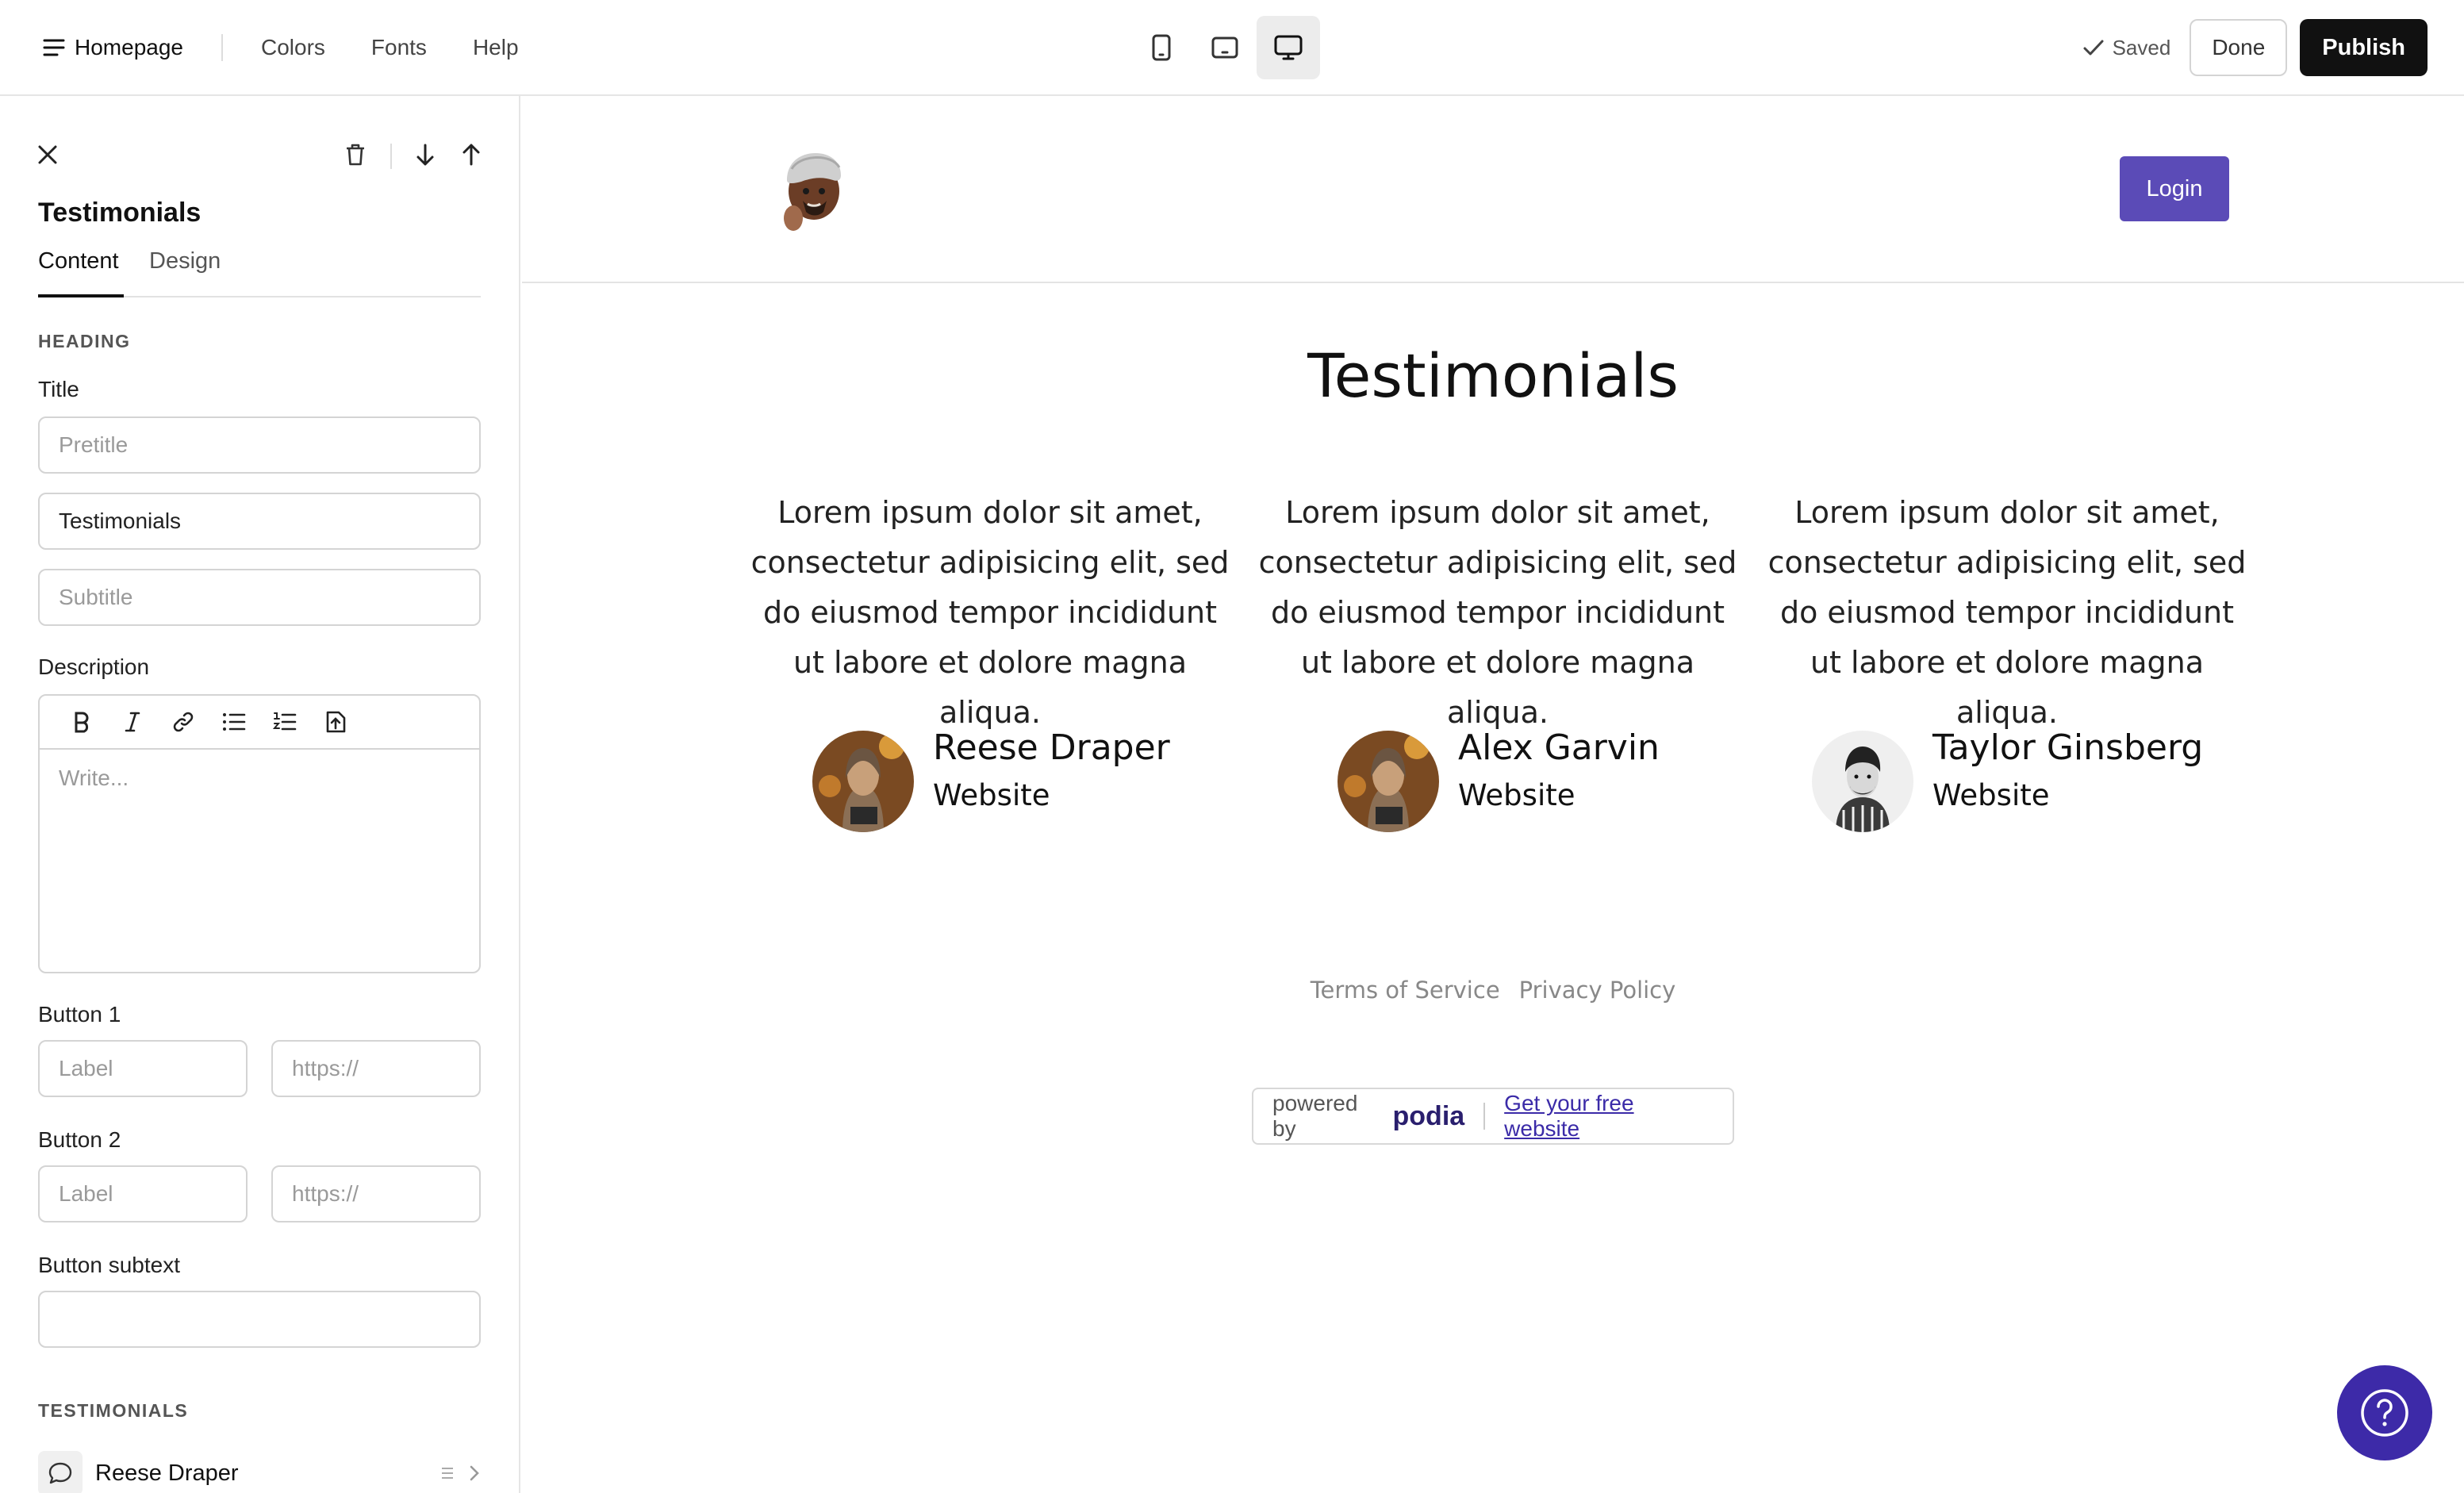 This screenshot has width=2464, height=1493. I want to click on button1-label-input: Label, so click(143, 1068).